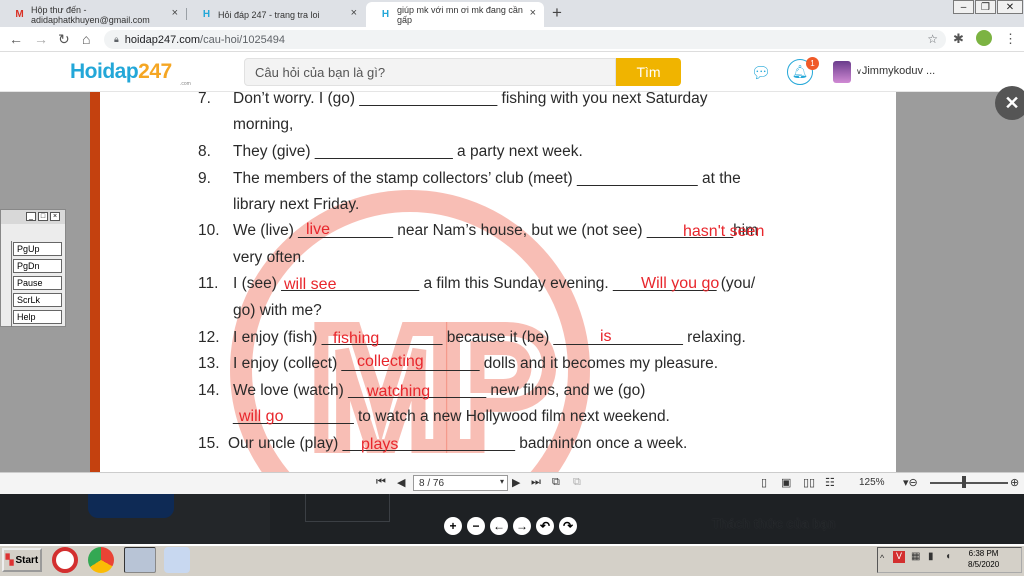 The image size is (1024, 576). I want to click on battery-tray-icon: ▮, so click(931, 556).